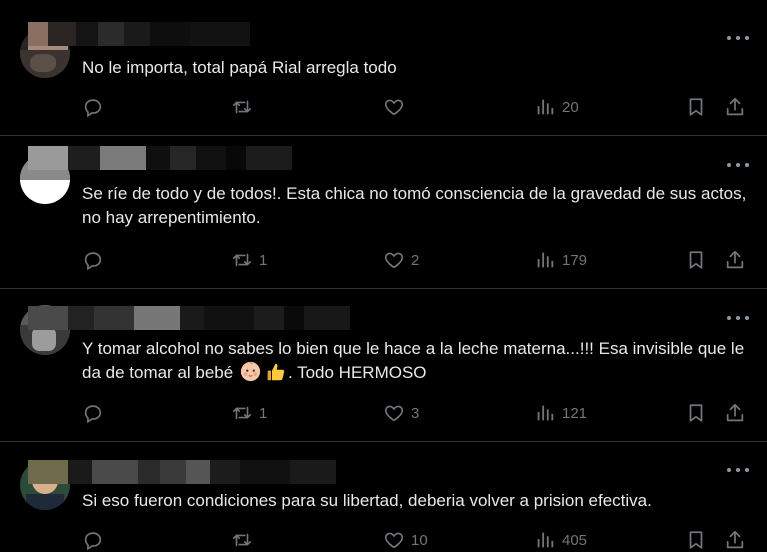 The height and width of the screenshot is (552, 767). I want to click on like-count: 3, so click(415, 413).